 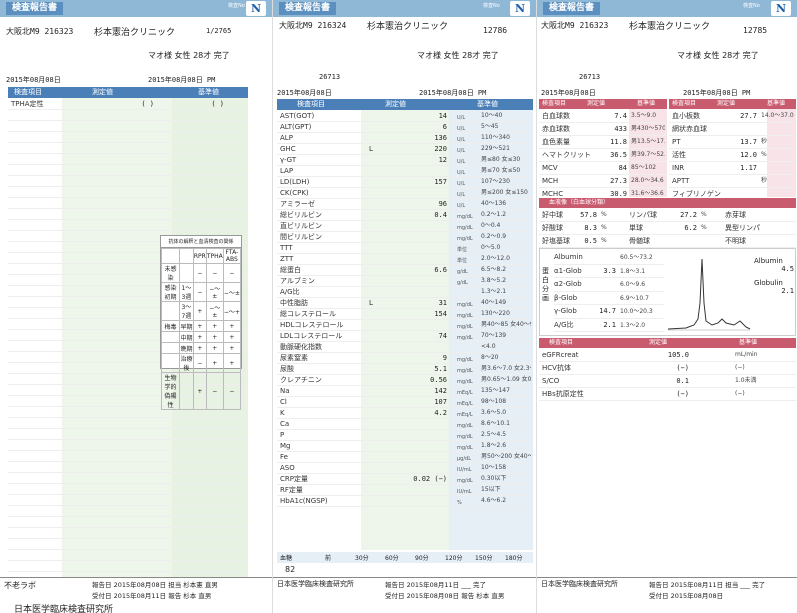 I want to click on item-value: 27.7, so click(x=748, y=116).